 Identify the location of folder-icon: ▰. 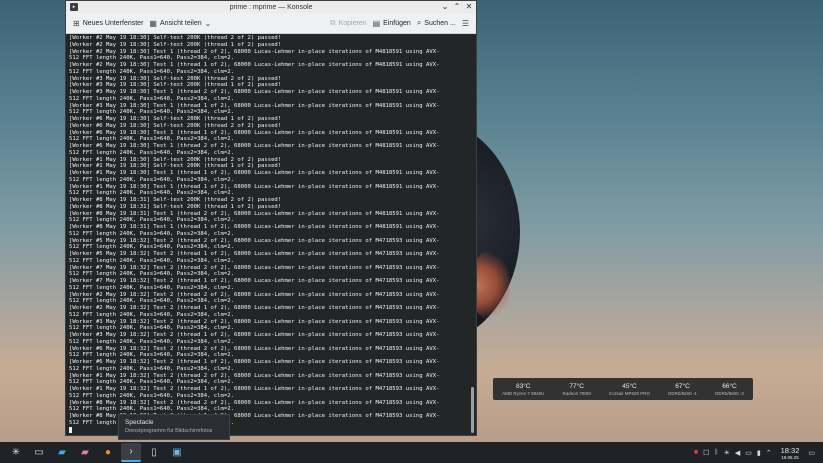
(85, 452).